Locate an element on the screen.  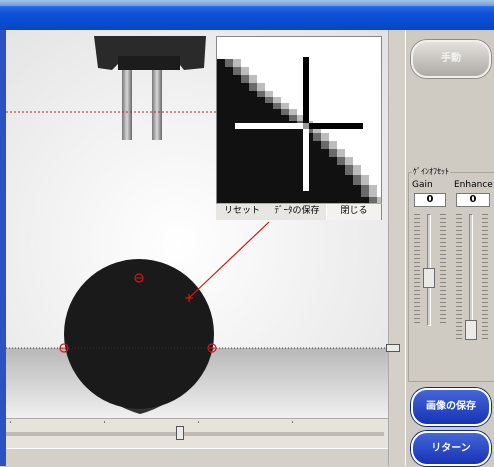
zoom-crosshair-bottom is located at coordinates (306, 160).